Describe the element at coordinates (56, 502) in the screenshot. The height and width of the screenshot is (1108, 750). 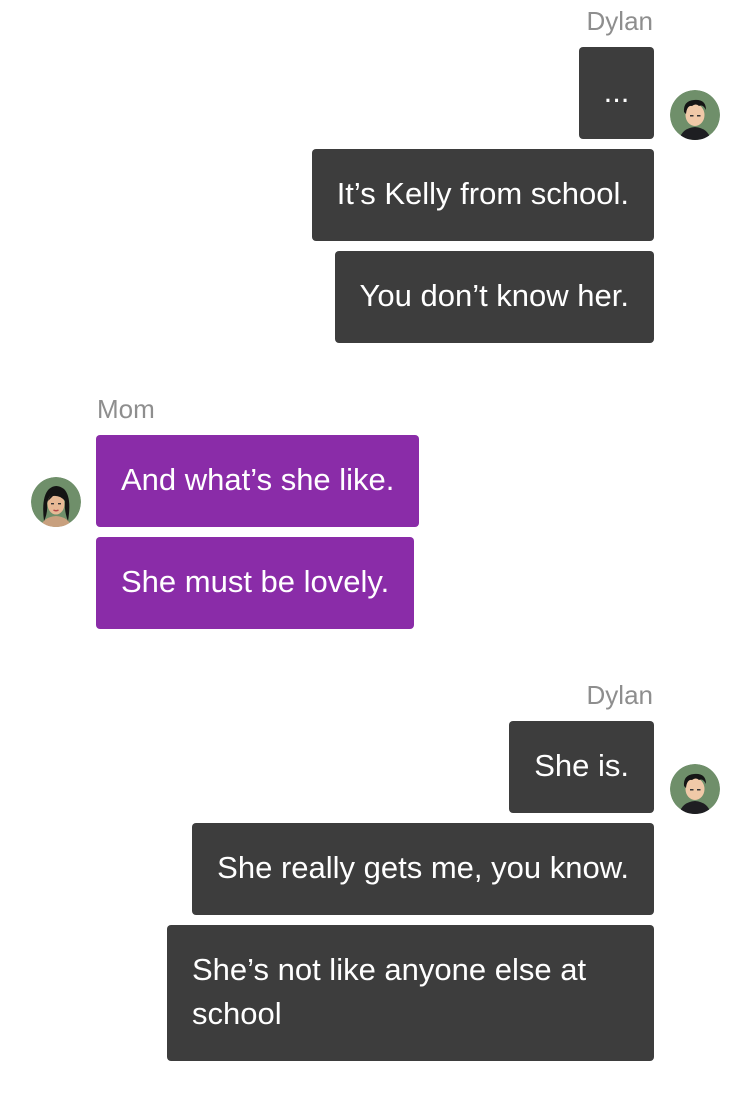
I see `mom-avatar-icon` at that location.